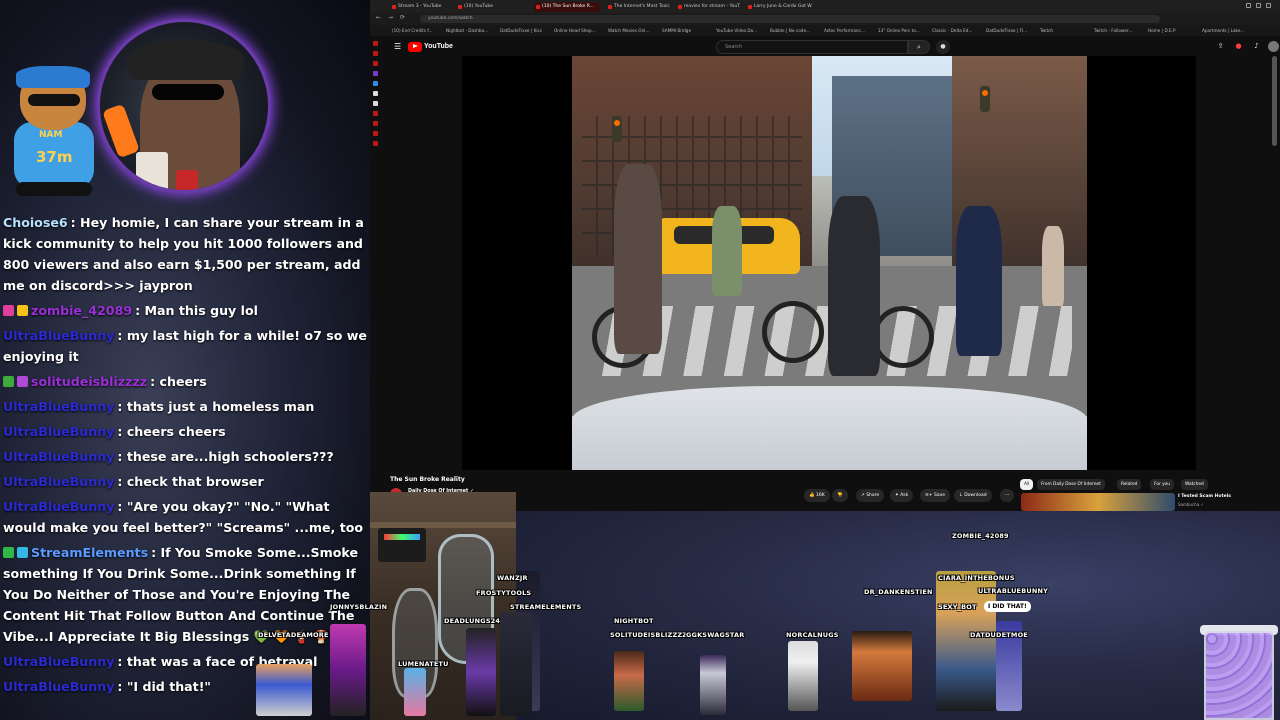 The image size is (1280, 720). I want to click on bookmark-link: Twitch, so click(1046, 30).